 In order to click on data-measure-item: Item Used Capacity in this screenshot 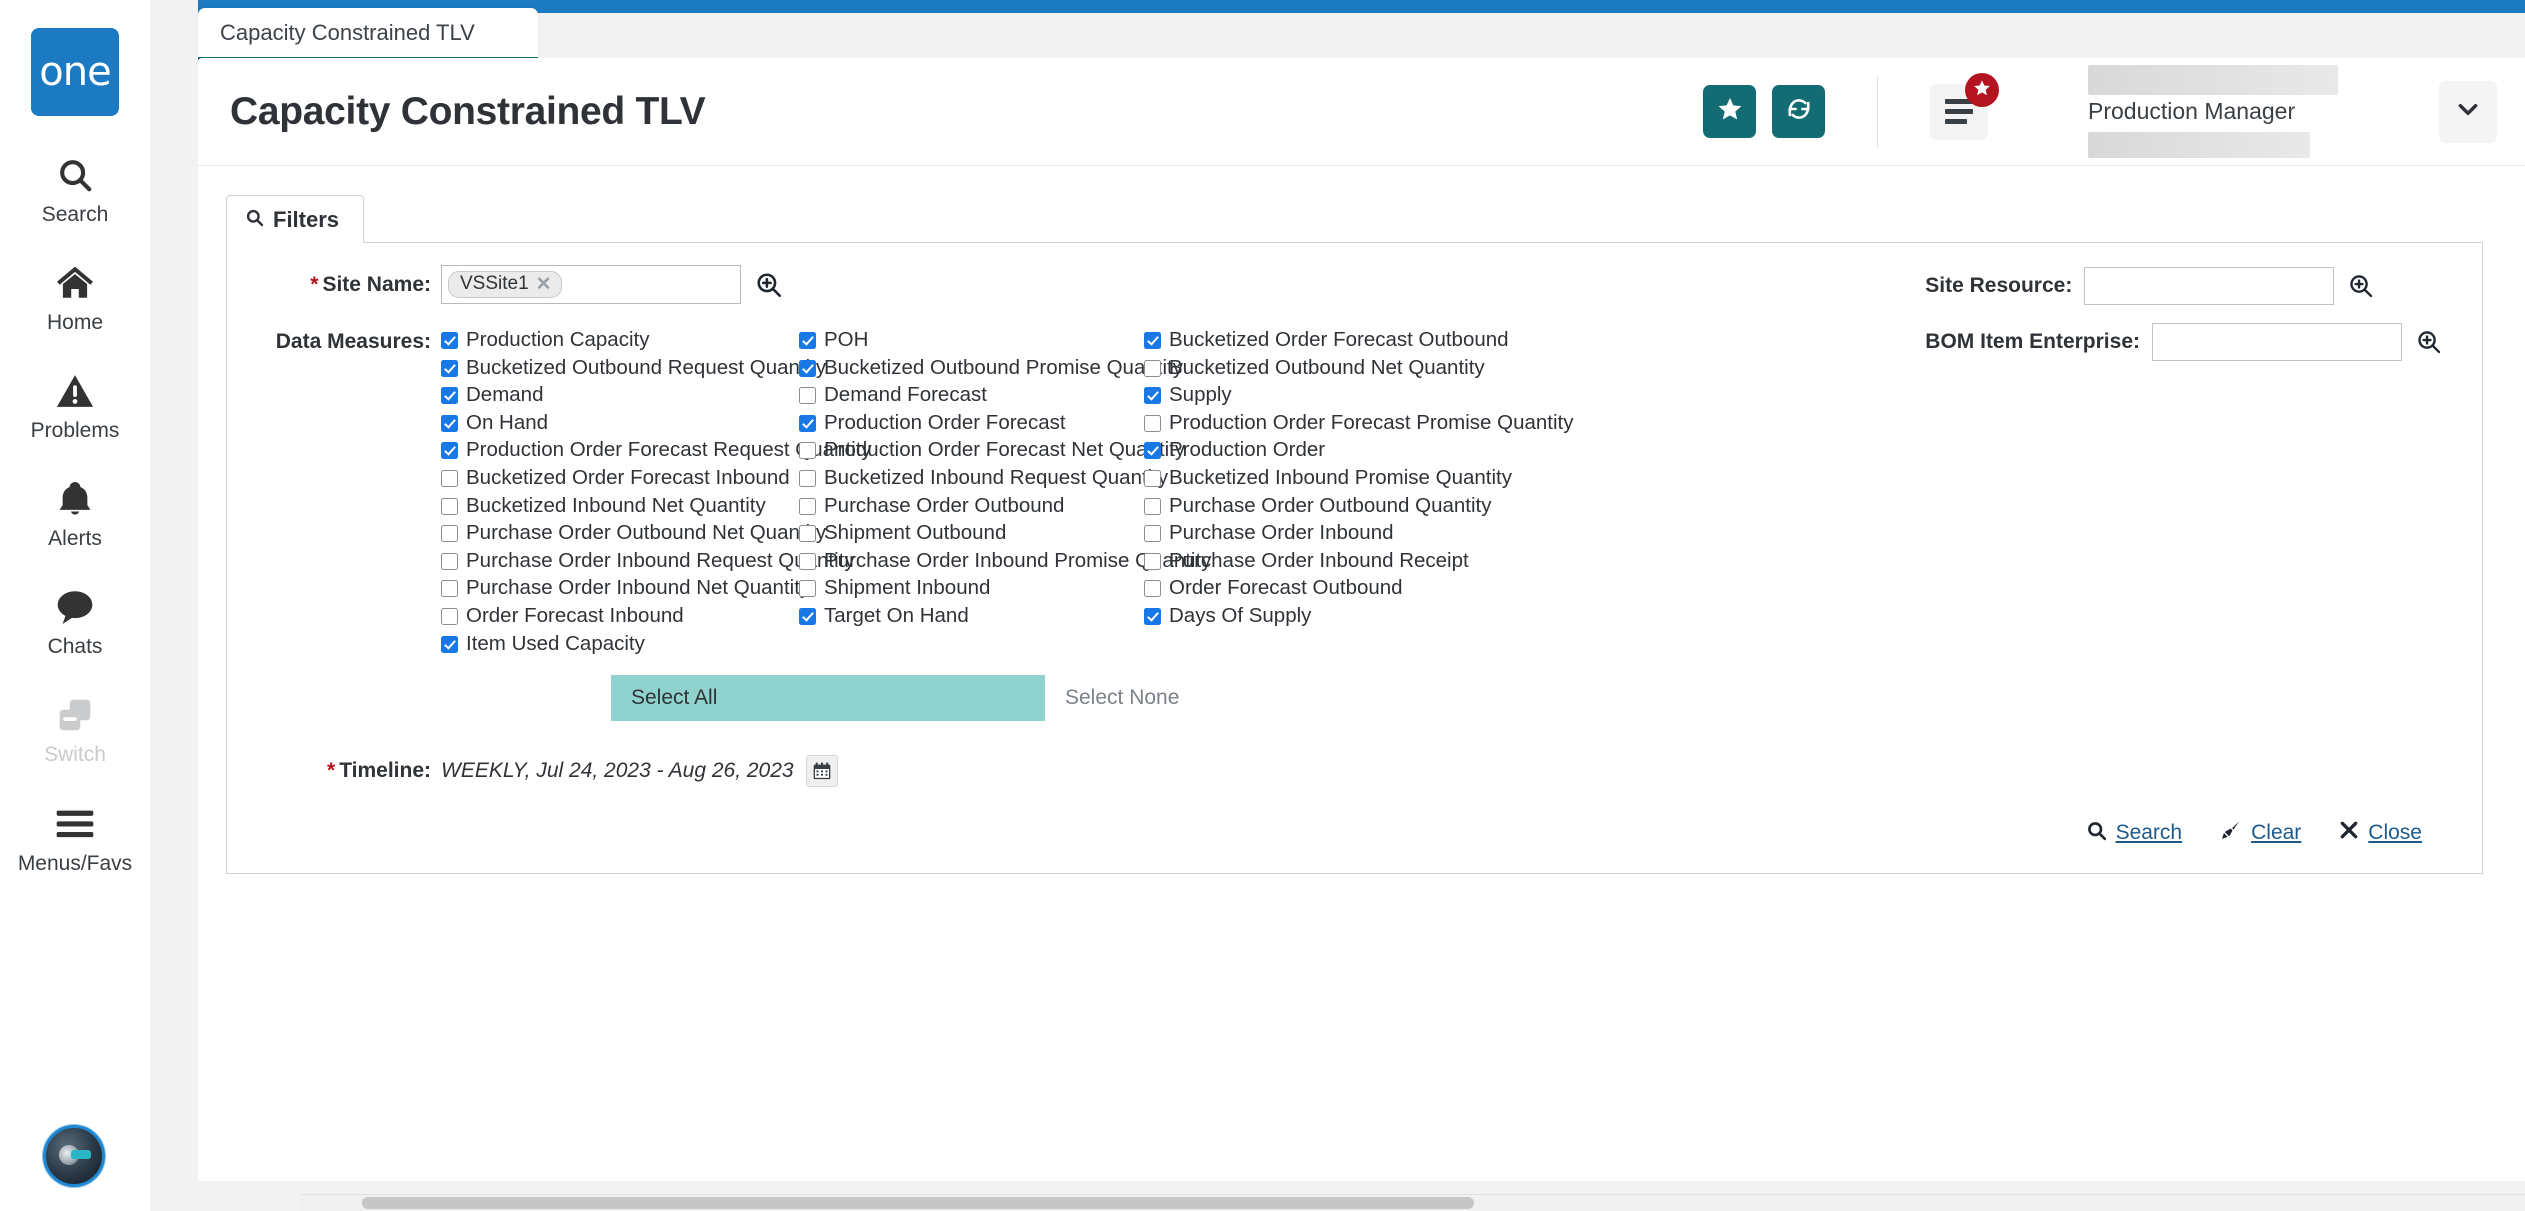, I will do `click(620, 646)`.